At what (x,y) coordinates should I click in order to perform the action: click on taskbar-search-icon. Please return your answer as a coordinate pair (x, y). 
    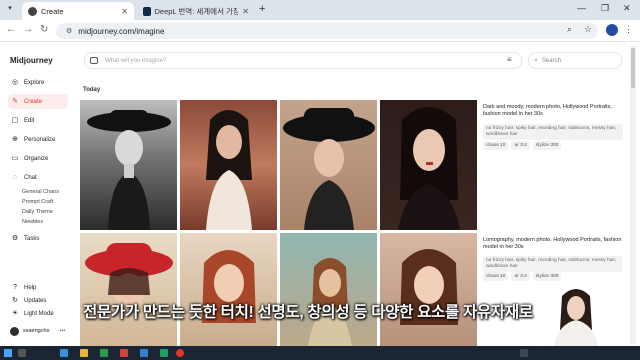
    Looking at the image, I should click on (22, 353).